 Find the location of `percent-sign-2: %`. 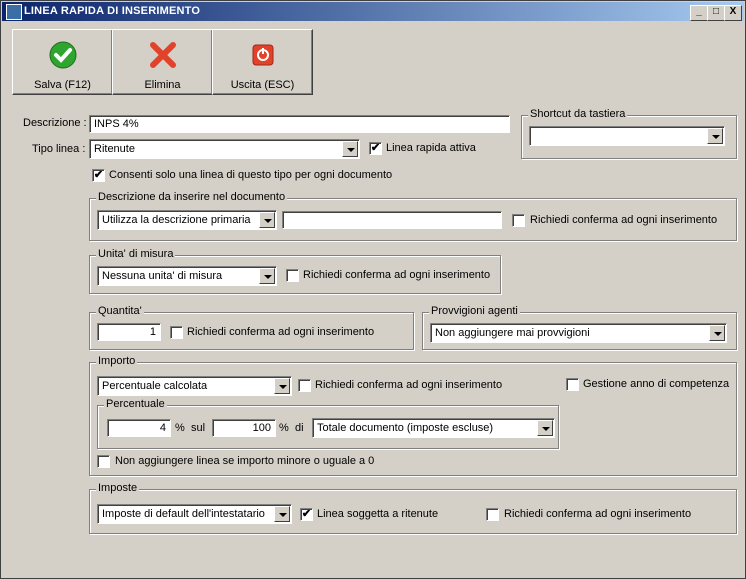

percent-sign-2: % is located at coordinates (284, 428).